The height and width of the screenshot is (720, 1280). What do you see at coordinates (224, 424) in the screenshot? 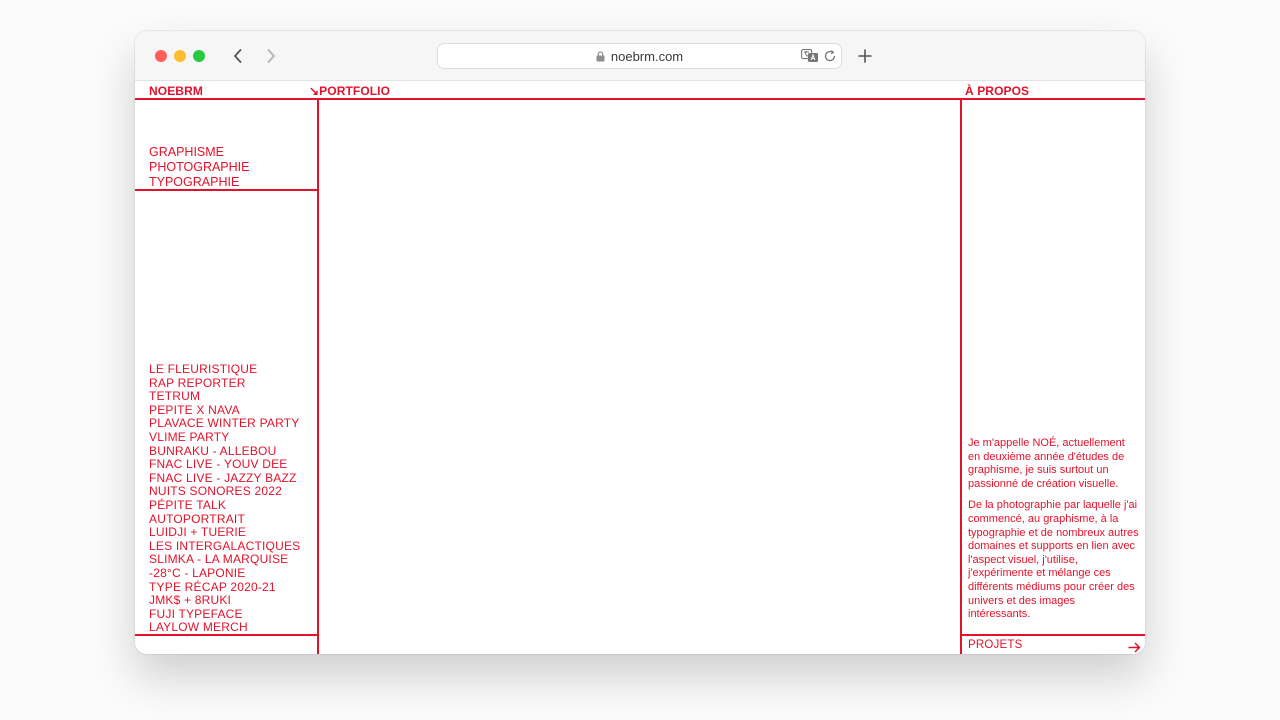
I see `project-item: PLAVACE WINTER PARTY` at bounding box center [224, 424].